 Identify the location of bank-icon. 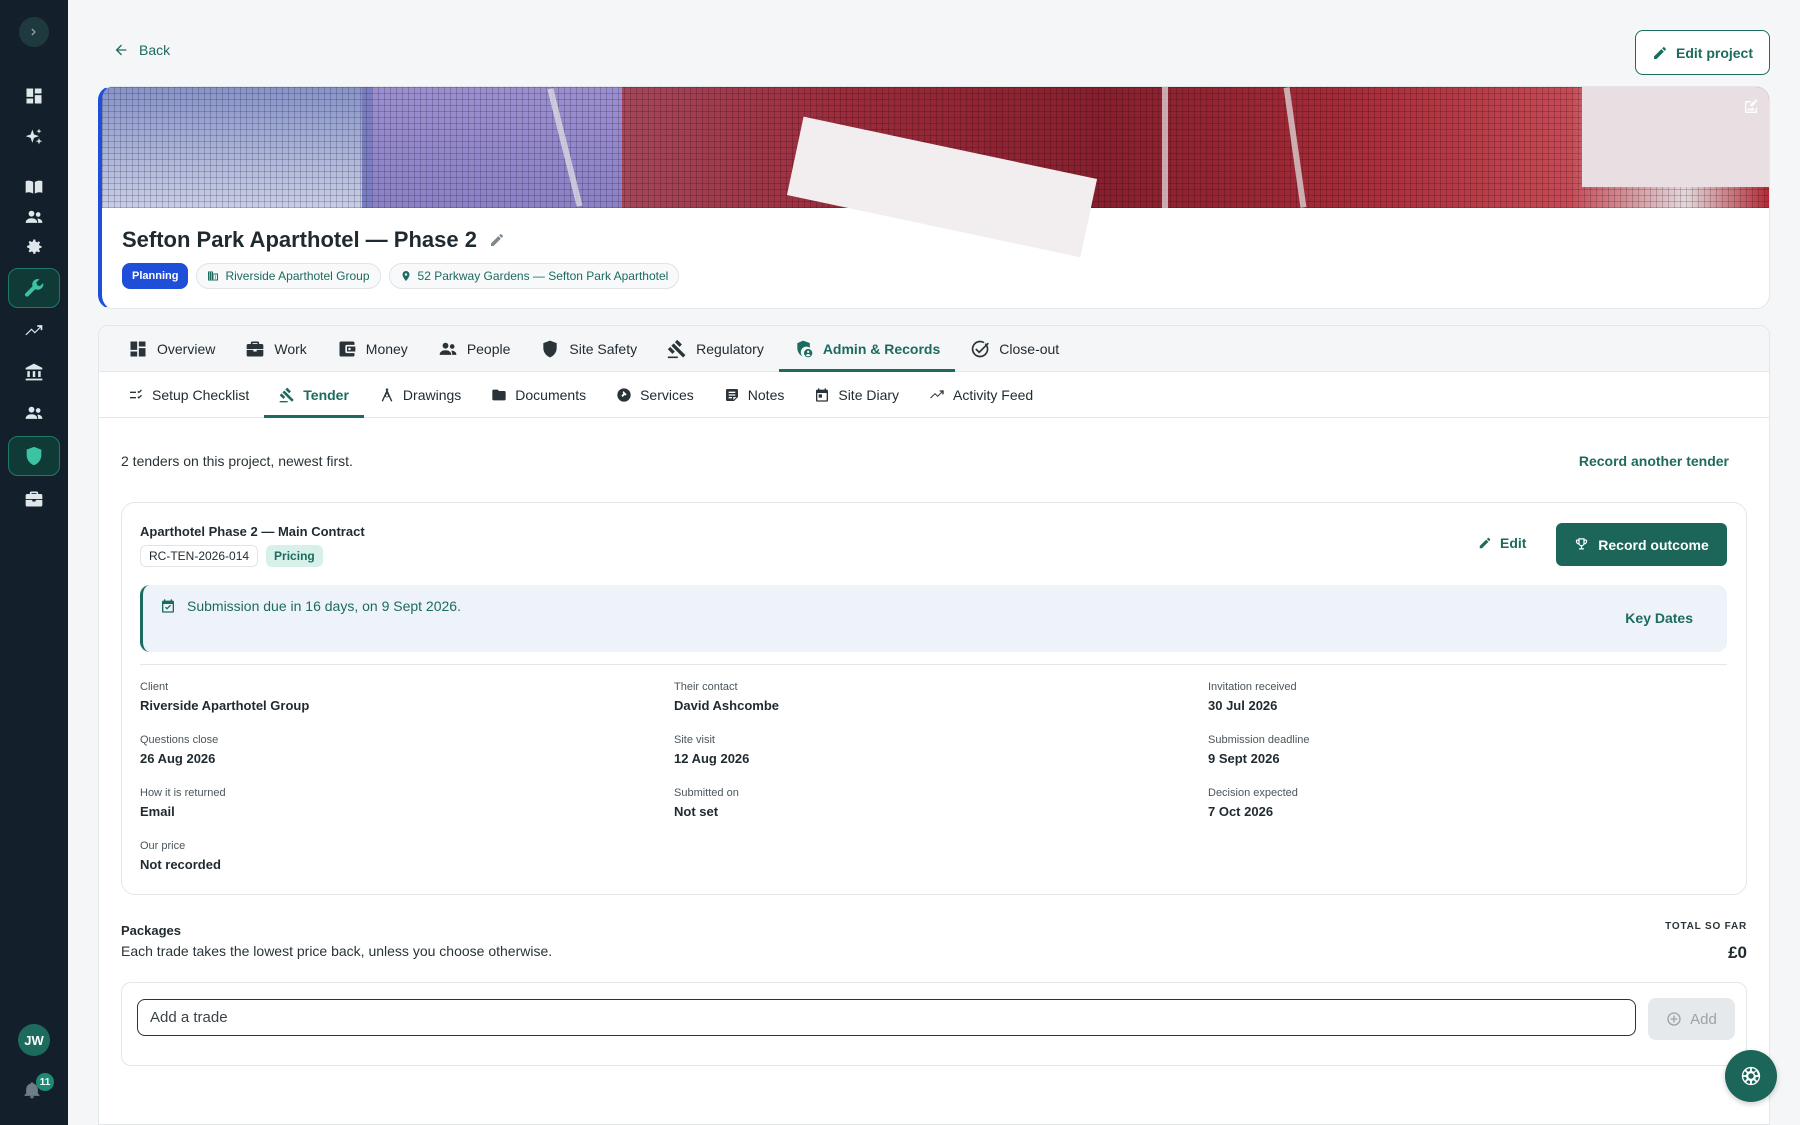
(34, 372).